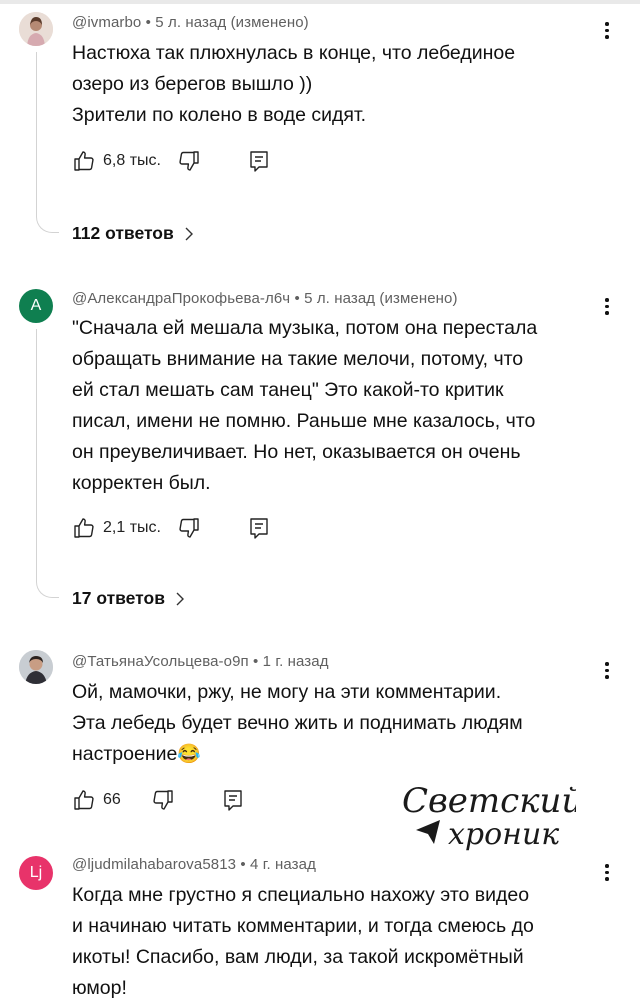 The image size is (640, 1008). I want to click on view-replies-button: 17 ответов, so click(128, 598).